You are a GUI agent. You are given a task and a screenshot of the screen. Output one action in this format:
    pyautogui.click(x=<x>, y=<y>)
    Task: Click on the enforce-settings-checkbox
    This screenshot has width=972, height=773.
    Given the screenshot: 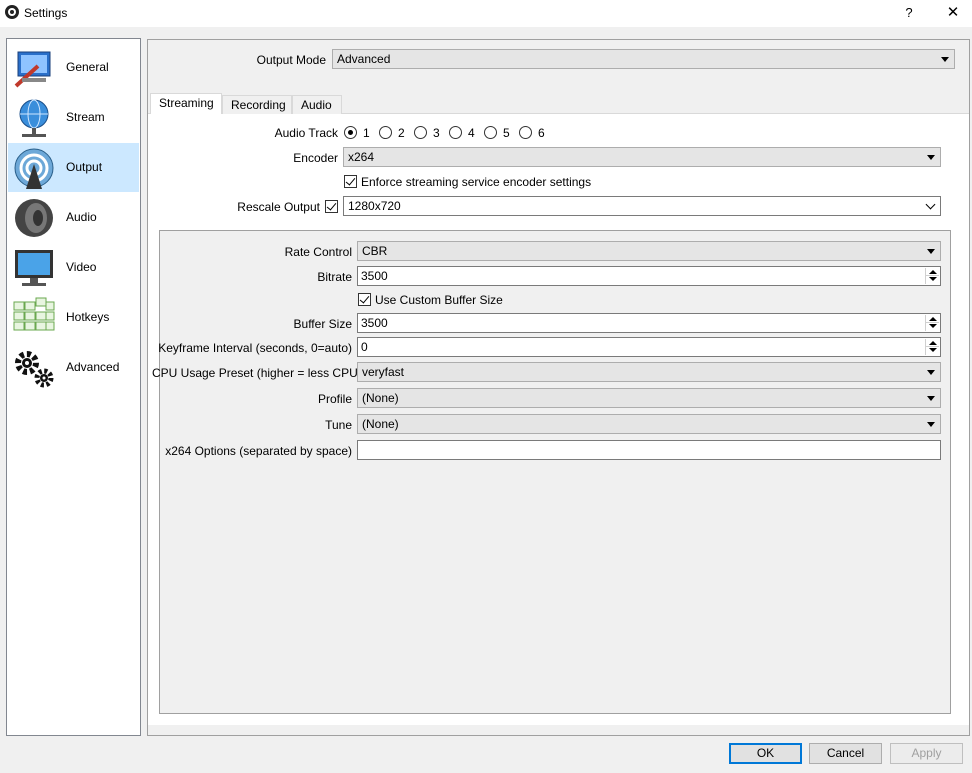 What is the action you would take?
    pyautogui.click(x=350, y=181)
    